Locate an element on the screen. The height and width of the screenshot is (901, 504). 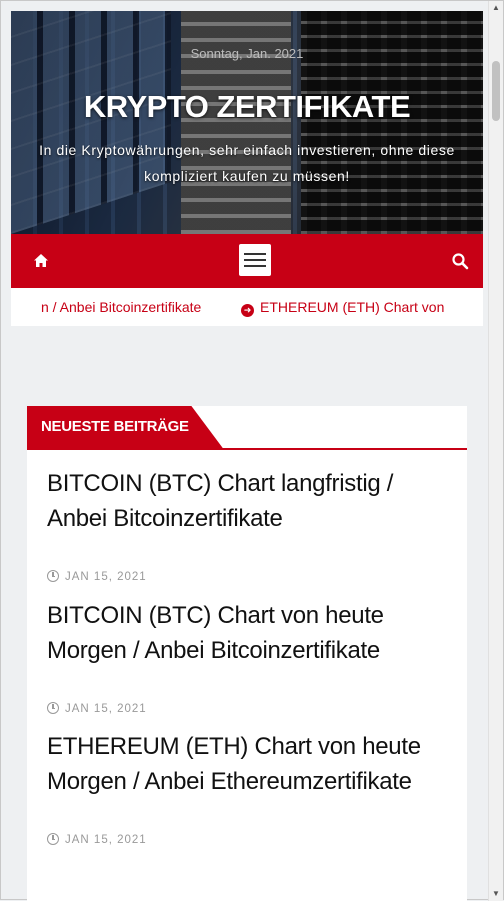
site-title: KRYPTO ZERTIFIKATE is located at coordinates (247, 107).